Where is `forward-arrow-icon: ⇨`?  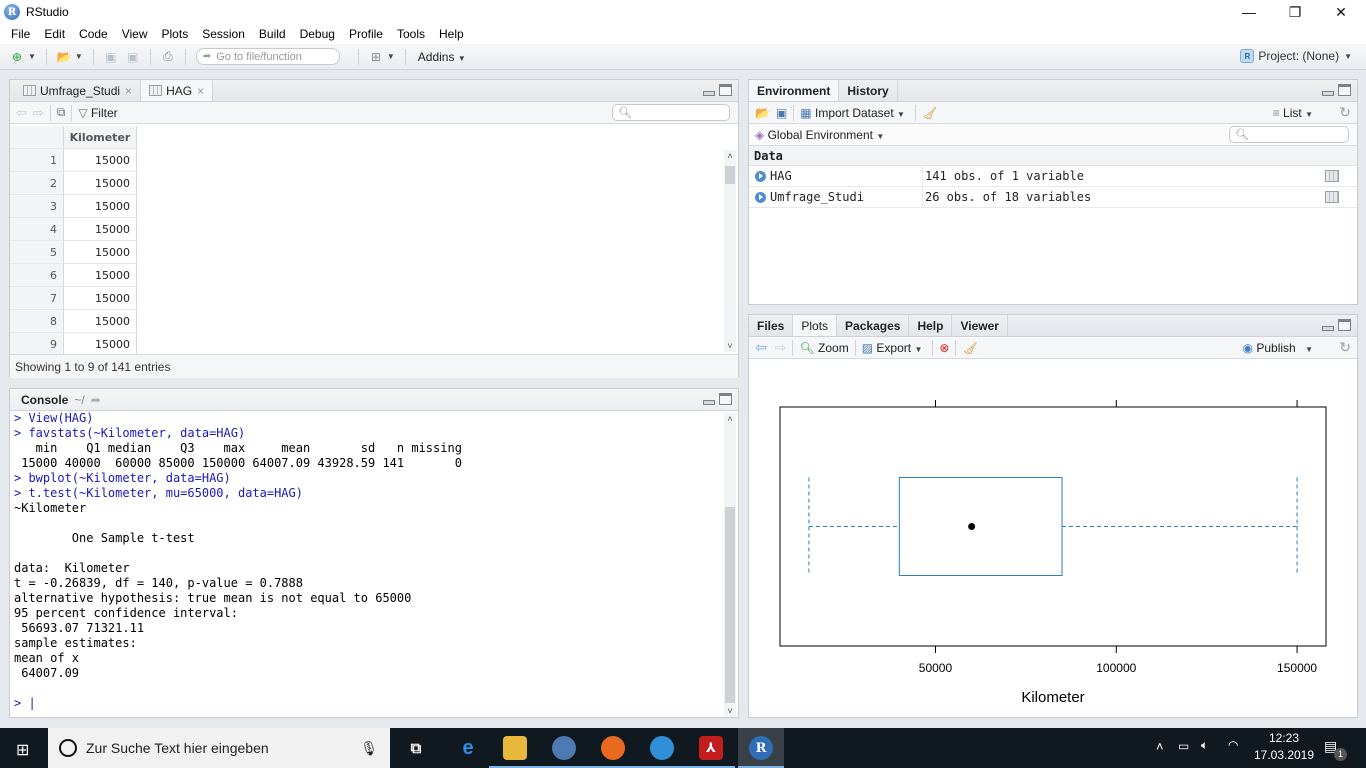 forward-arrow-icon: ⇨ is located at coordinates (38, 113).